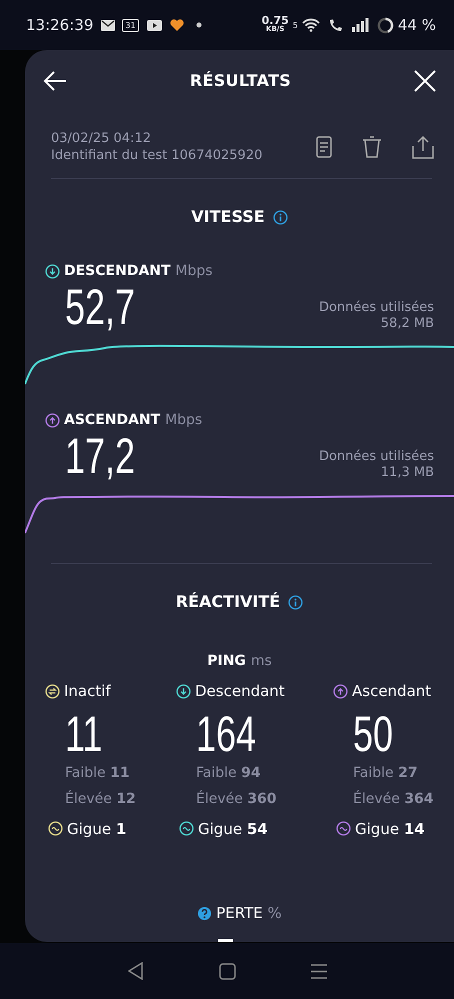  Describe the element at coordinates (177, 25) in the screenshot. I see `heart-icon` at that location.